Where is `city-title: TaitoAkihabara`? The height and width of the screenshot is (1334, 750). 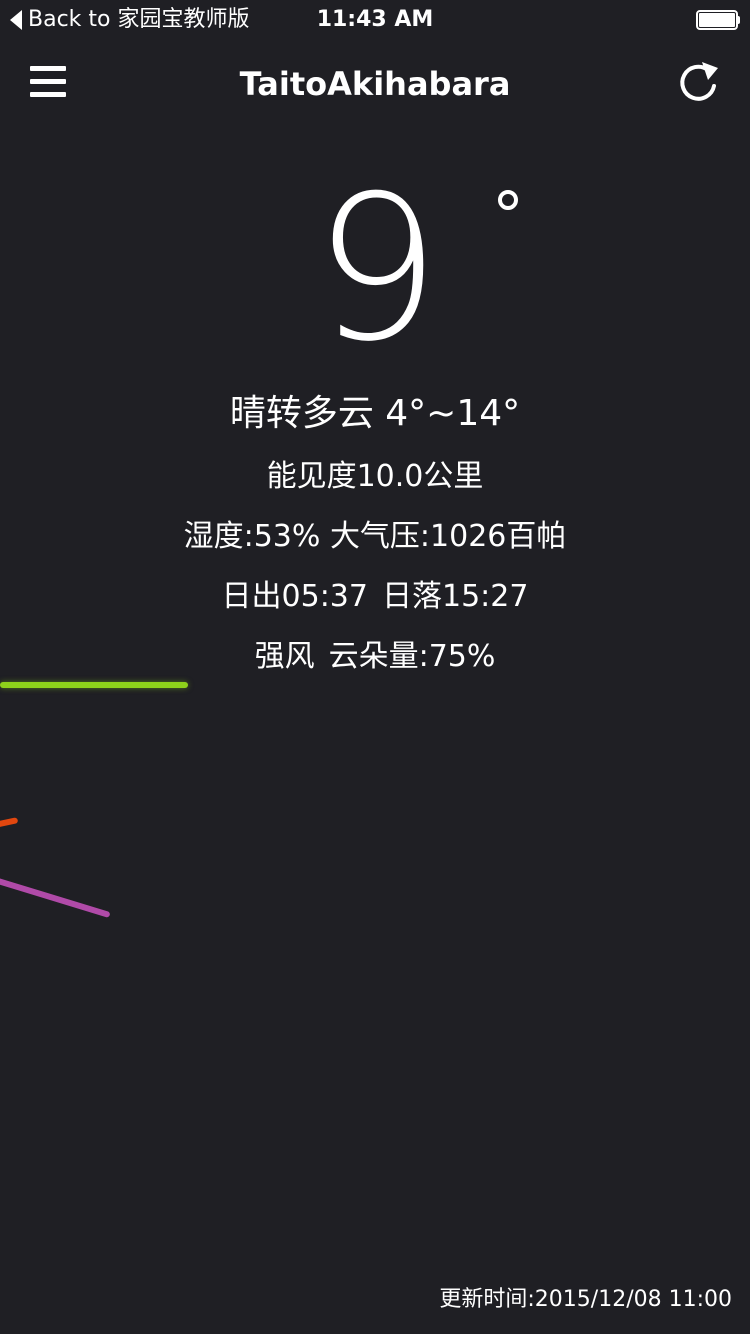 city-title: TaitoAkihabara is located at coordinates (375, 84).